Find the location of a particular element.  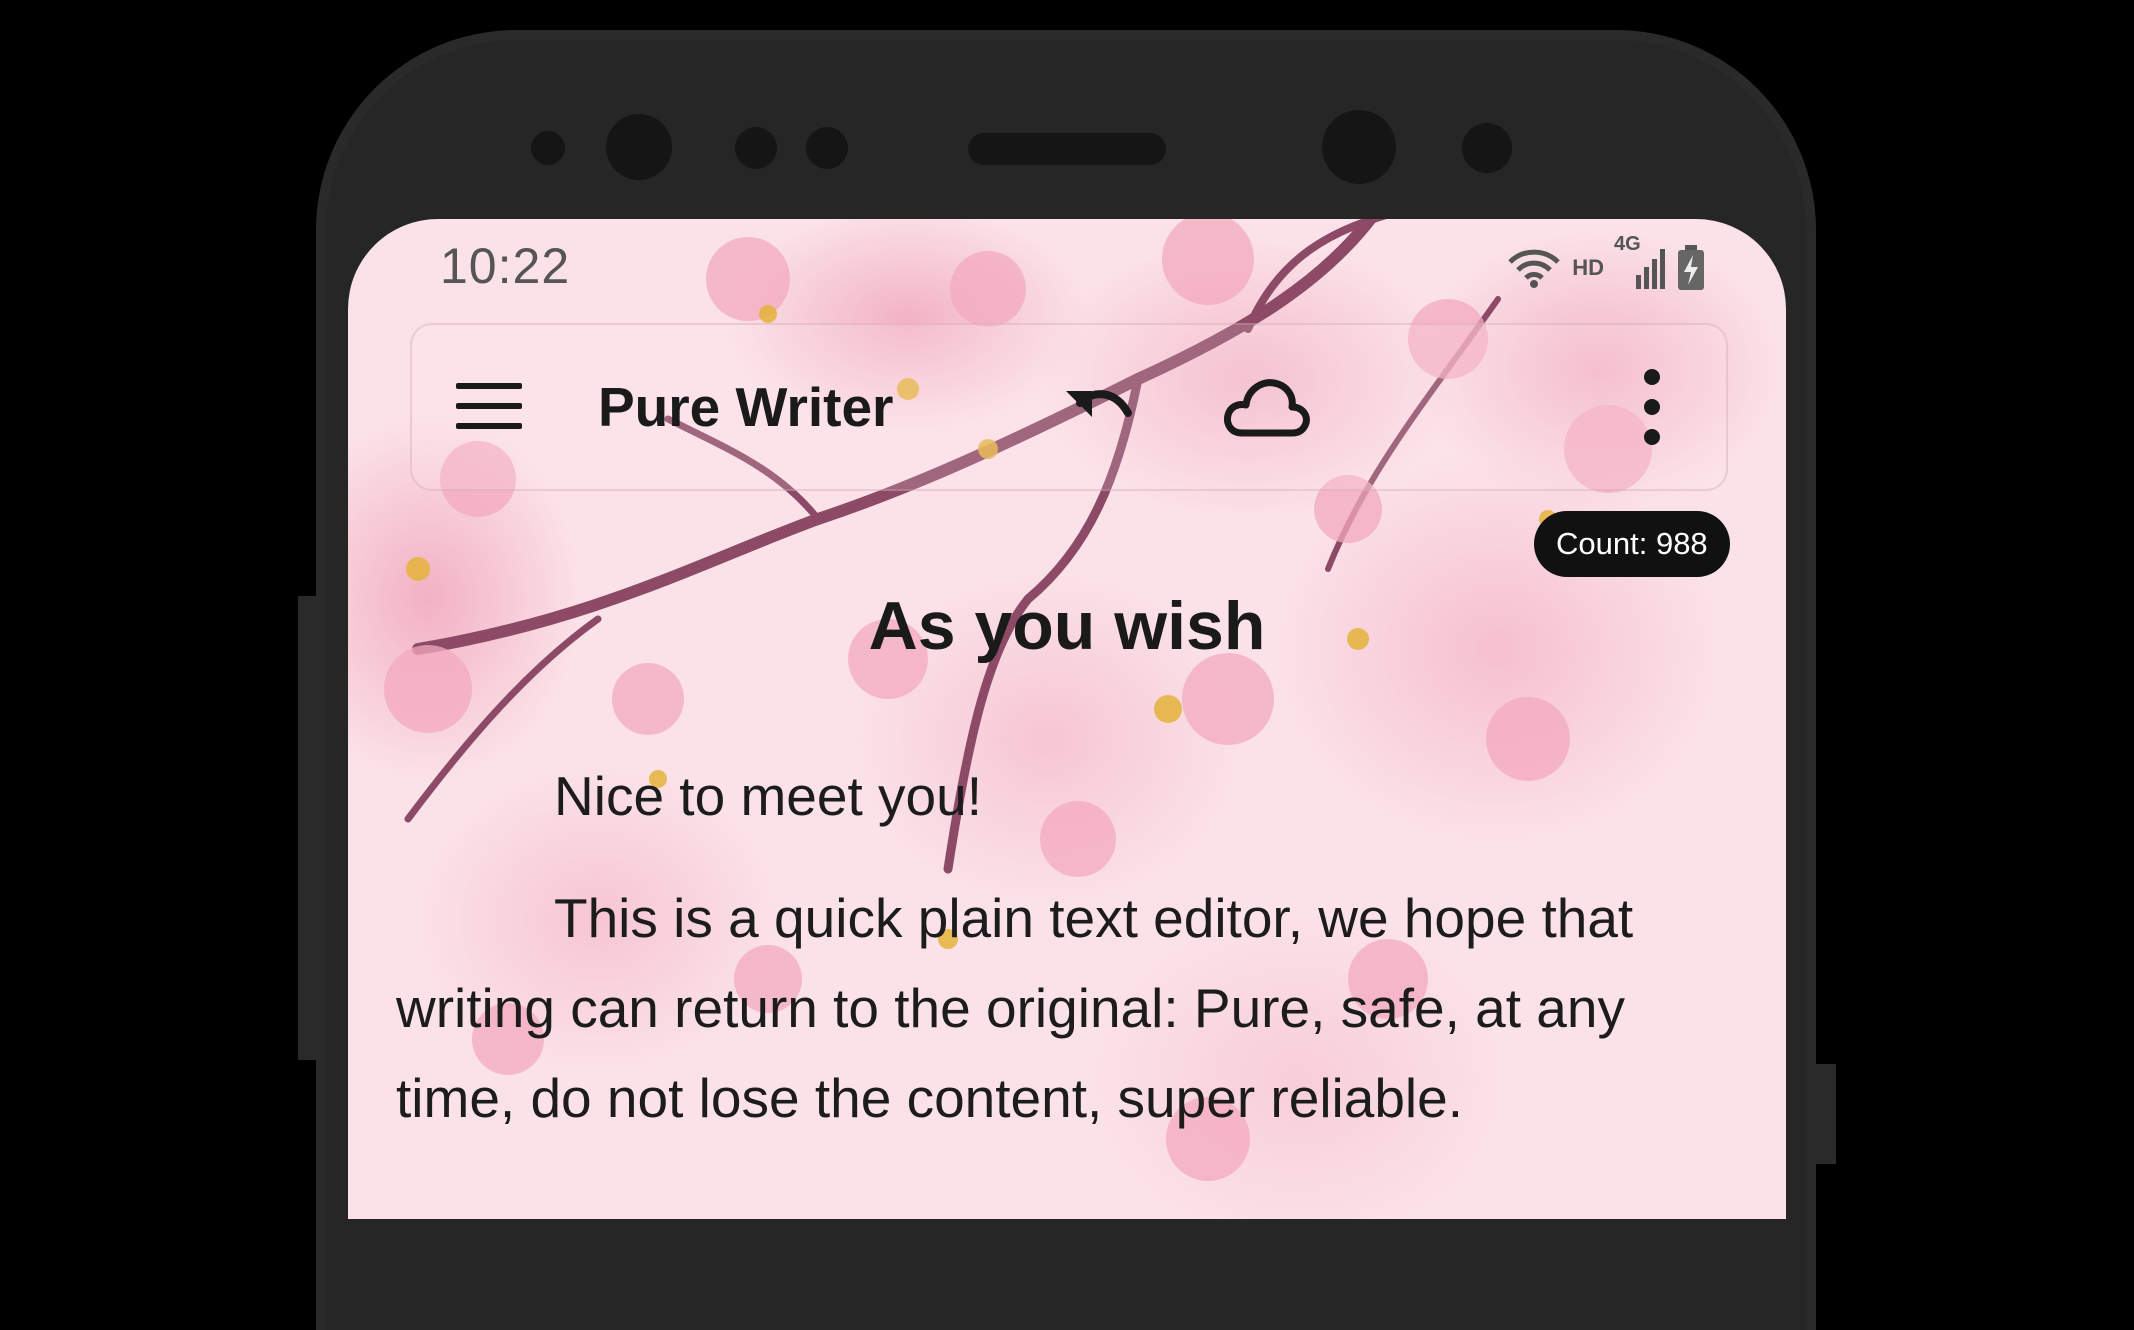

menu-icon is located at coordinates (489, 406).